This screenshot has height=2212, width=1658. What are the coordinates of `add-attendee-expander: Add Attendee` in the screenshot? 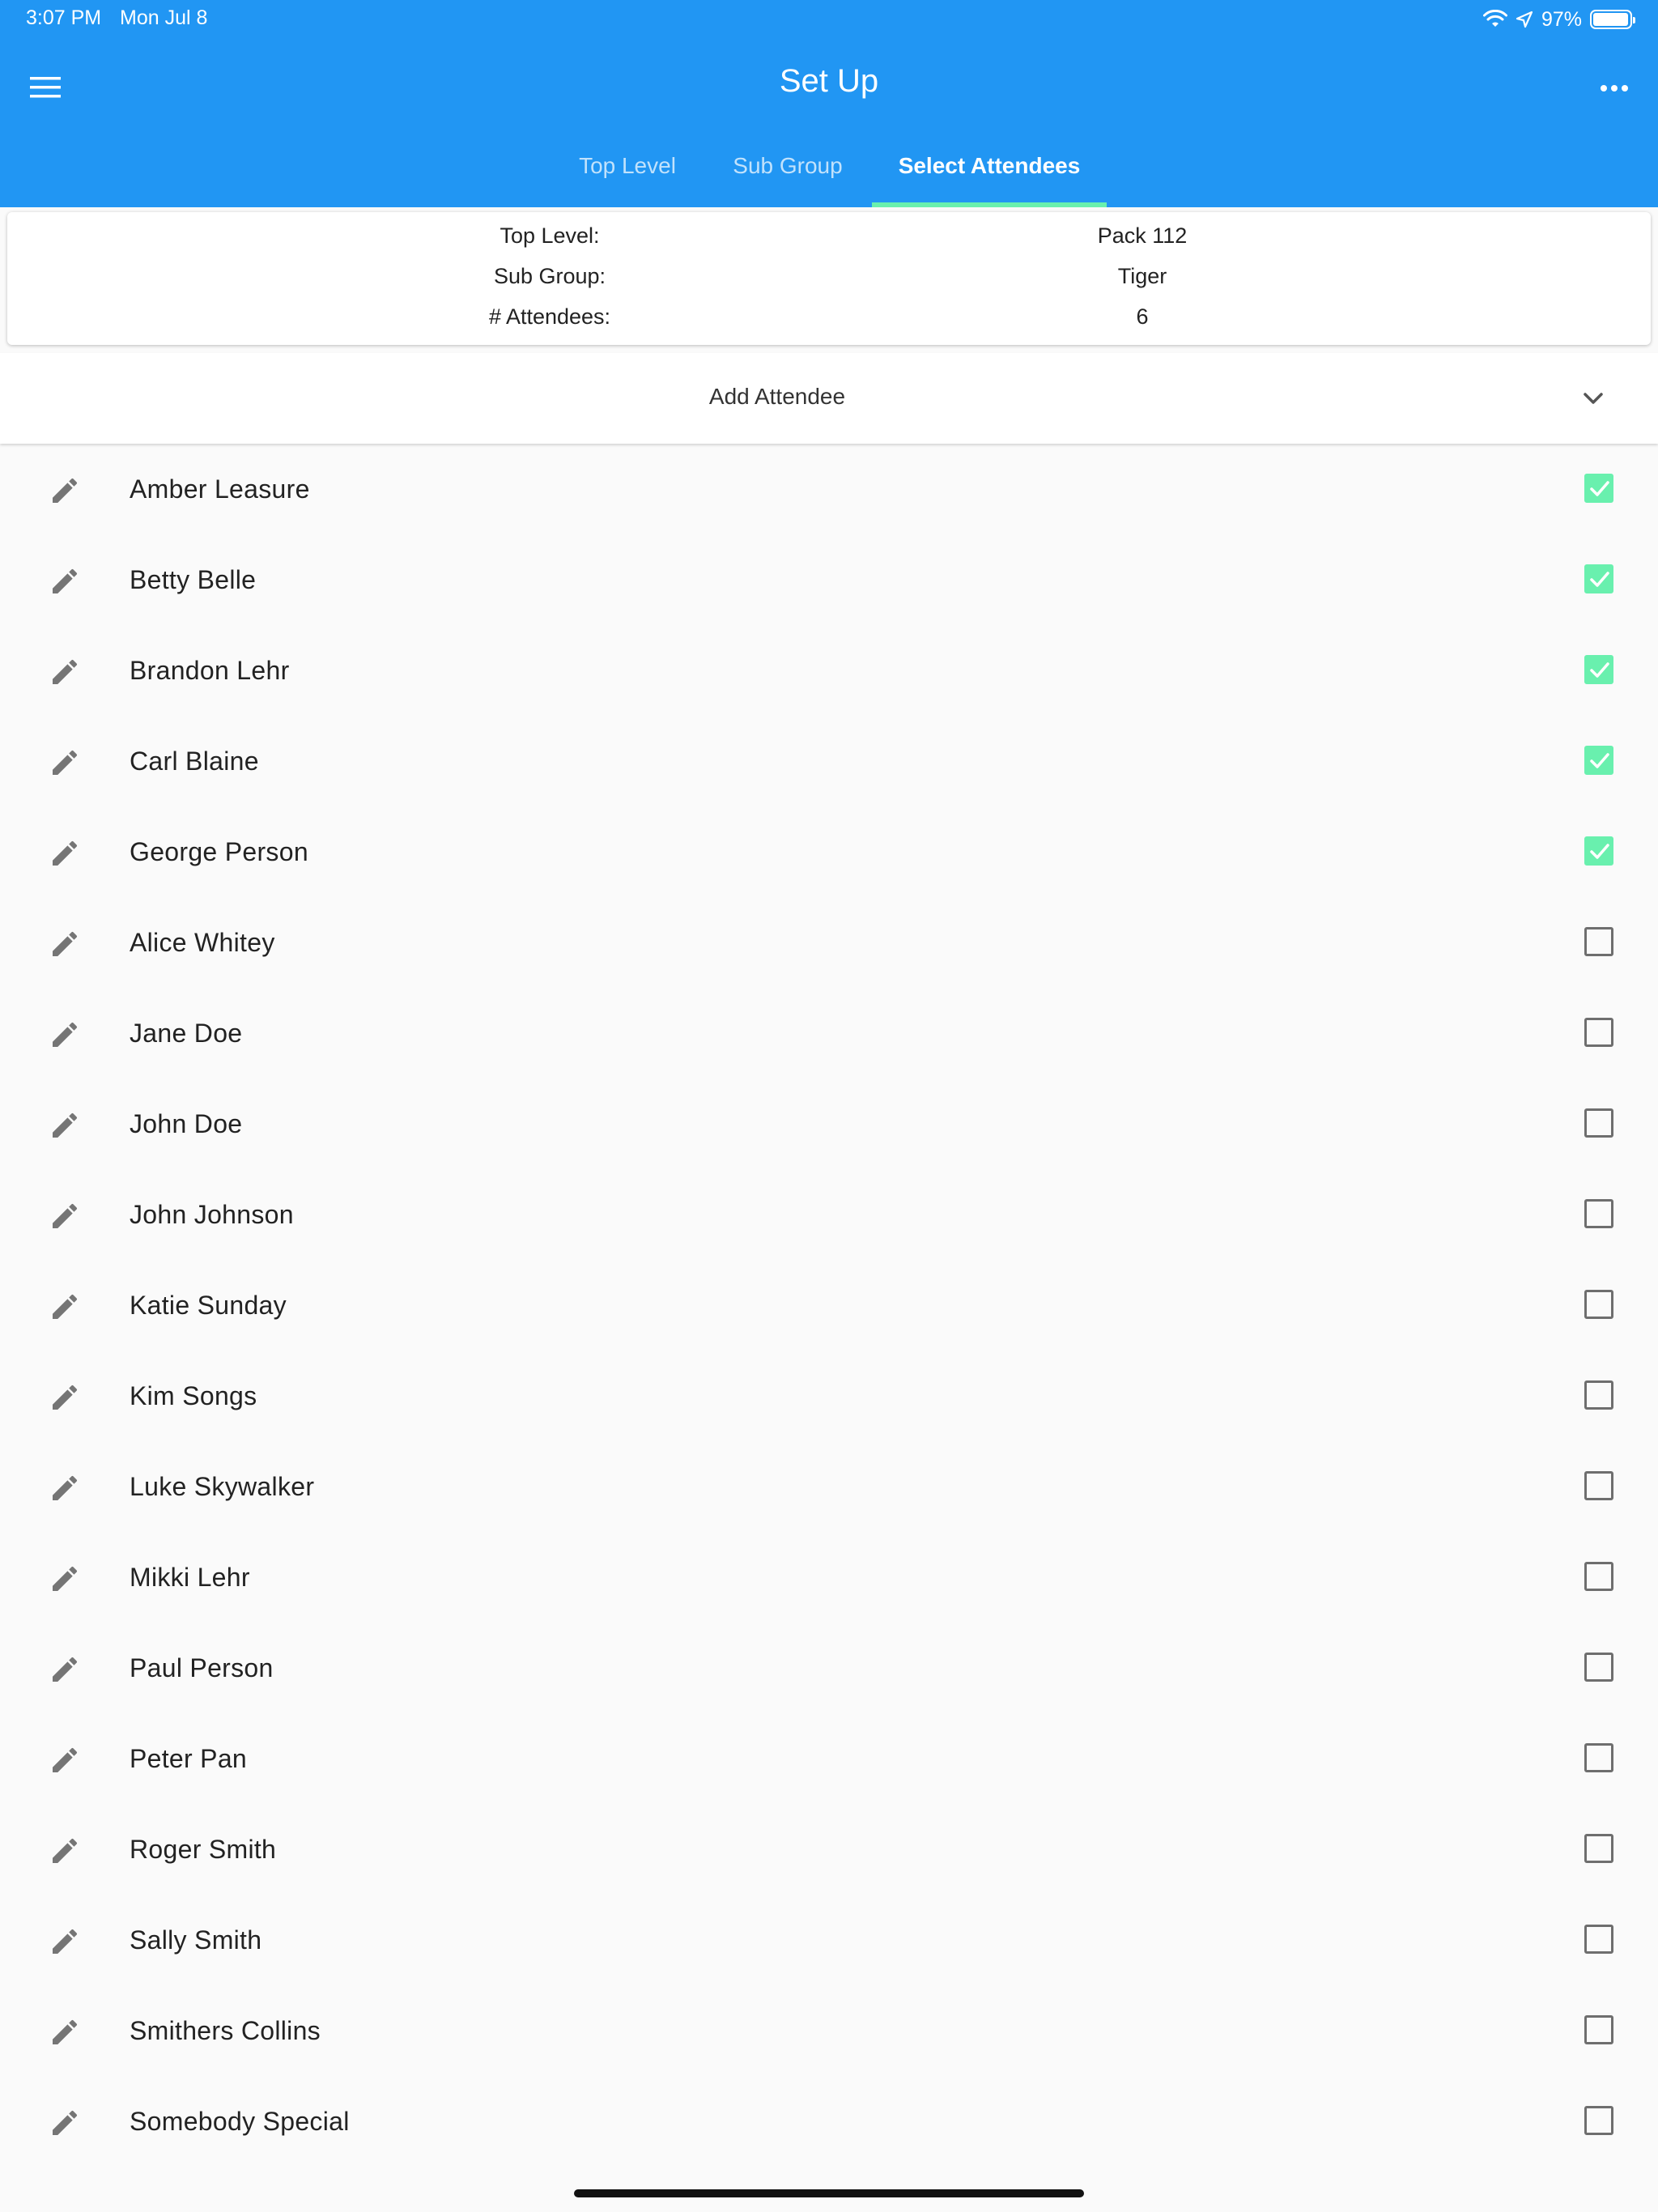 It's located at (829, 399).